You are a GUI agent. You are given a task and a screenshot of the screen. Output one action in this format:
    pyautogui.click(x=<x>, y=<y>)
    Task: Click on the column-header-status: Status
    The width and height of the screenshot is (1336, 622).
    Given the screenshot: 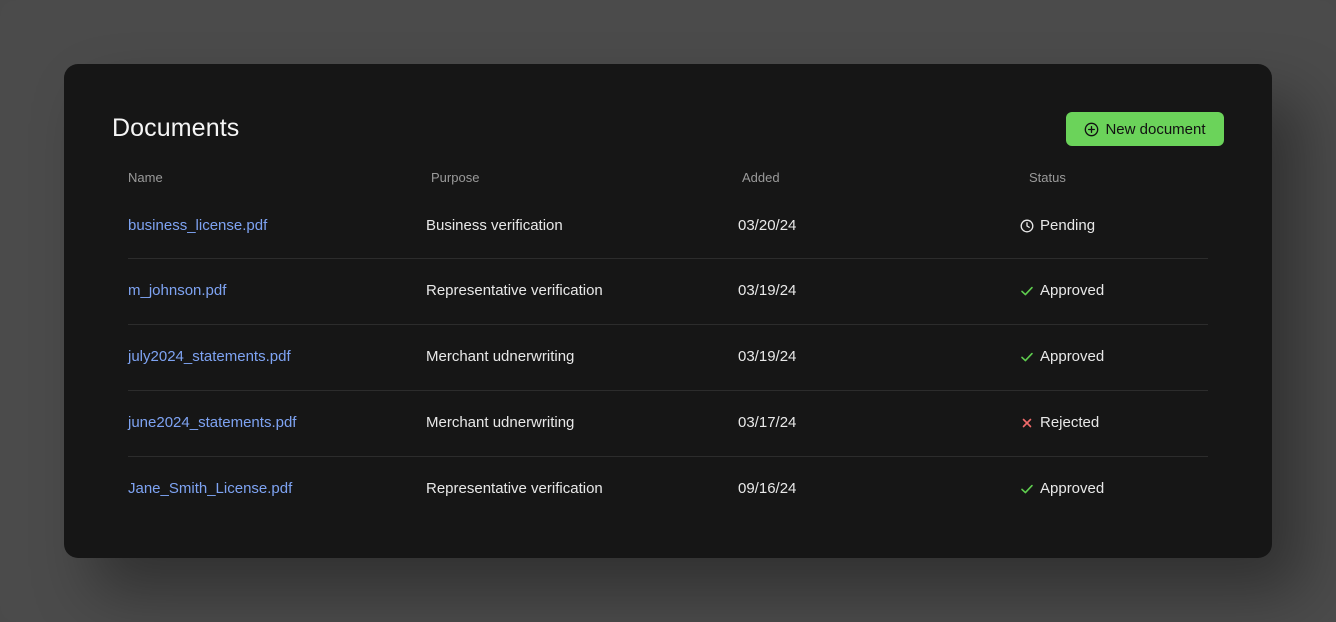 What is the action you would take?
    pyautogui.click(x=1047, y=177)
    